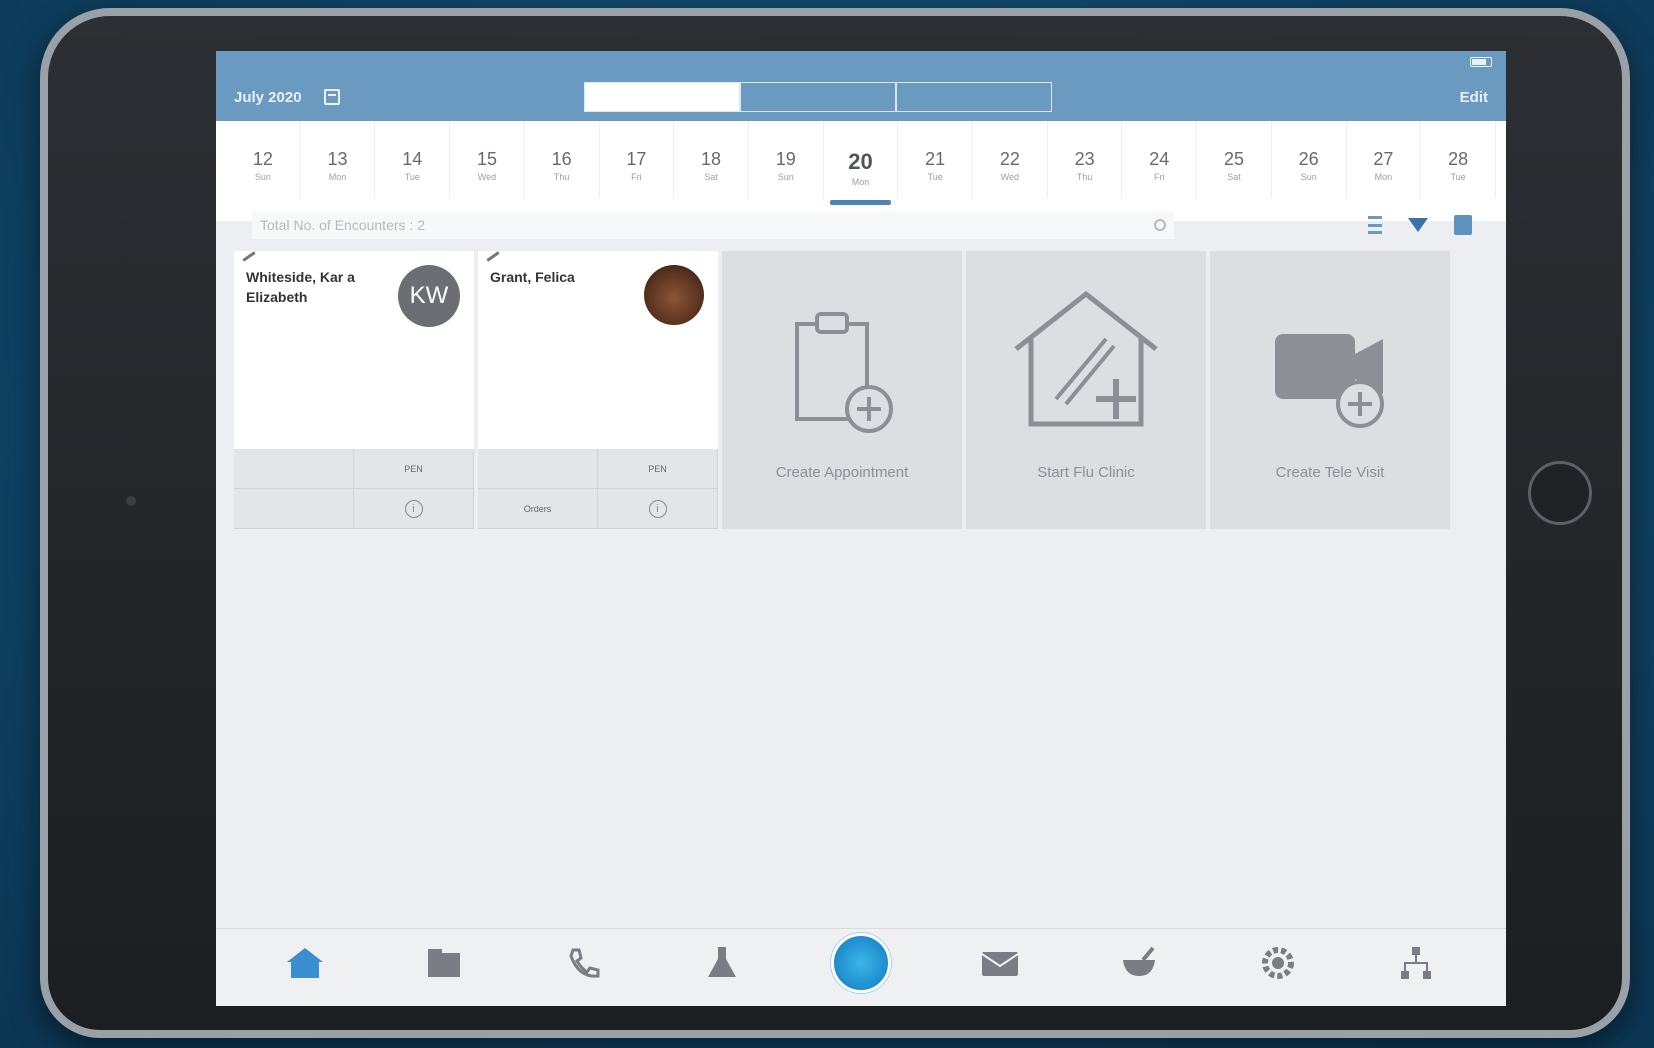 Image resolution: width=1654 pixels, height=1048 pixels. I want to click on date-cell-25: 25 Sat, so click(1234, 160).